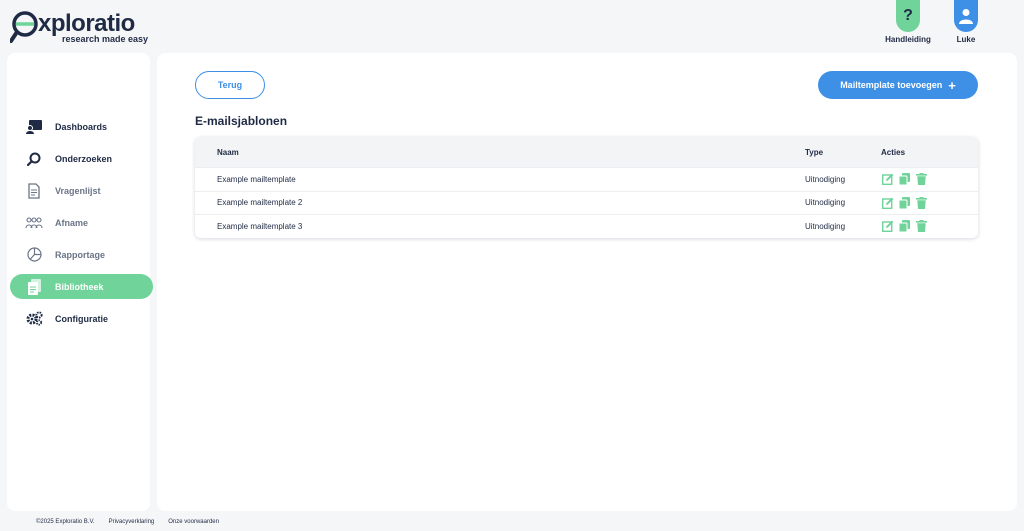 The width and height of the screenshot is (1024, 531). I want to click on template-name: Example mailtemplate, so click(256, 179).